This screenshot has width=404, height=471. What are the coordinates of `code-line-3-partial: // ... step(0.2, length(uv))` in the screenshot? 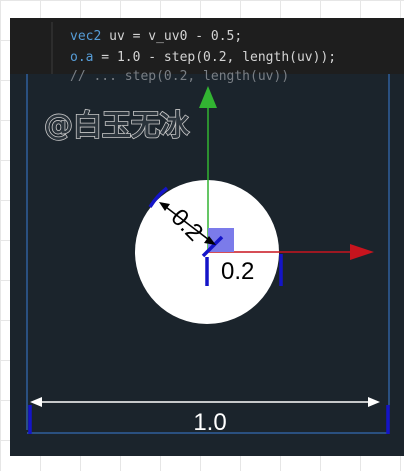 It's located at (179, 76).